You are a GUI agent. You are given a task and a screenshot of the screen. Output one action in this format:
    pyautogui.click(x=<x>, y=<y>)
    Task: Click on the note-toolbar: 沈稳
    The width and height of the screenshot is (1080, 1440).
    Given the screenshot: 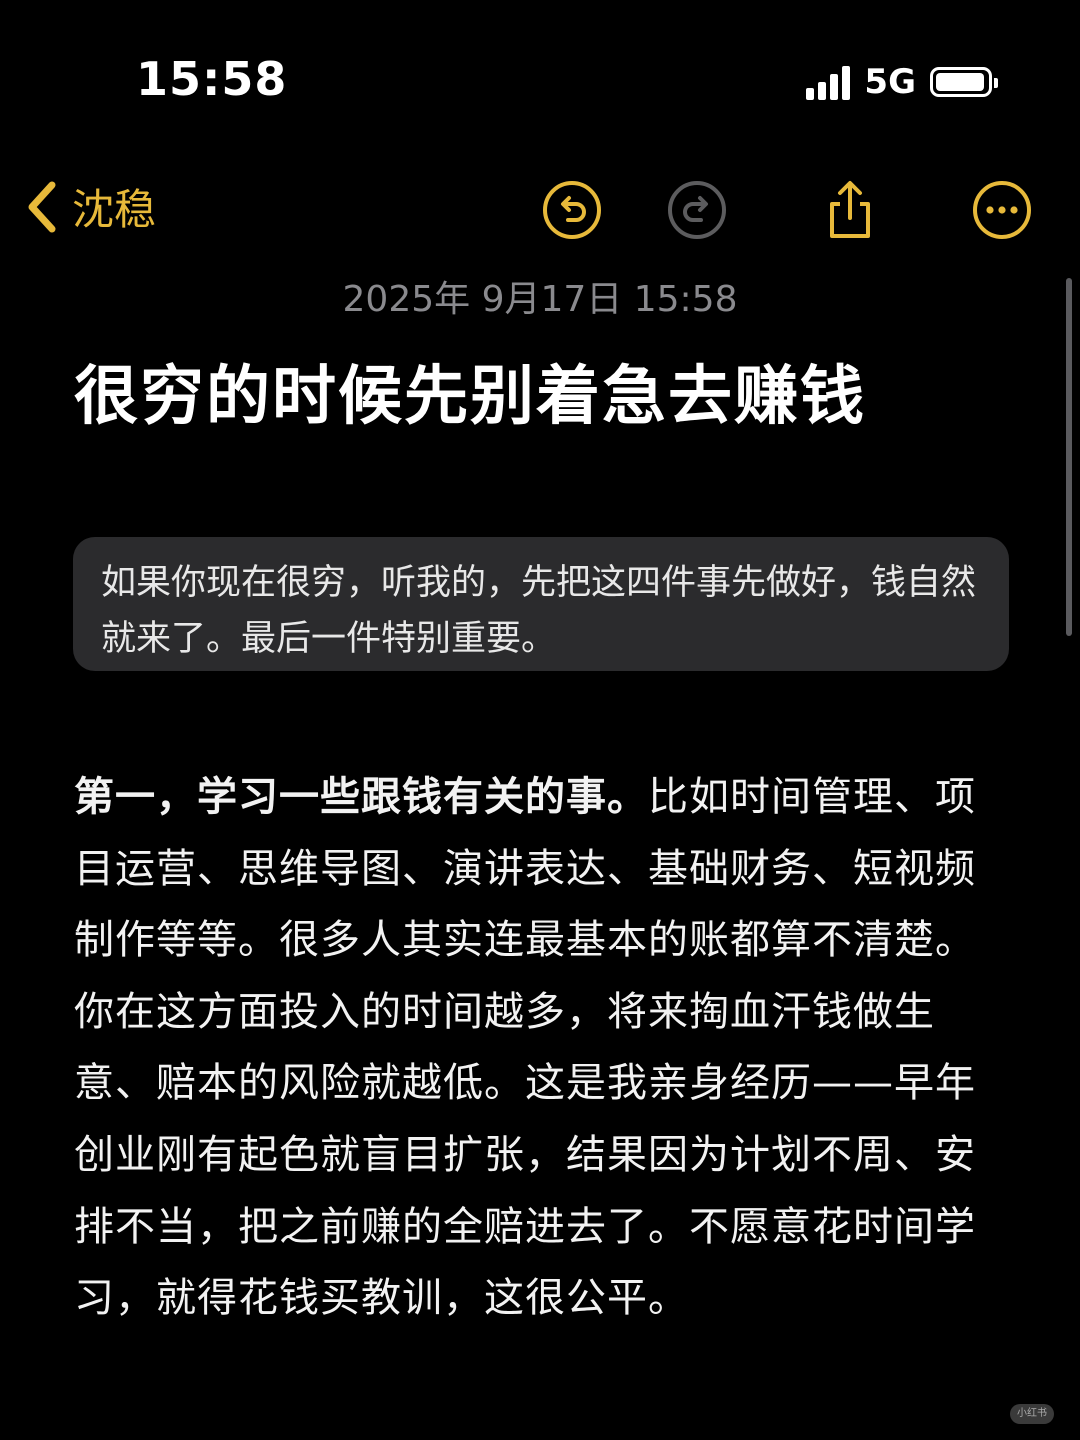 What is the action you would take?
    pyautogui.click(x=540, y=210)
    